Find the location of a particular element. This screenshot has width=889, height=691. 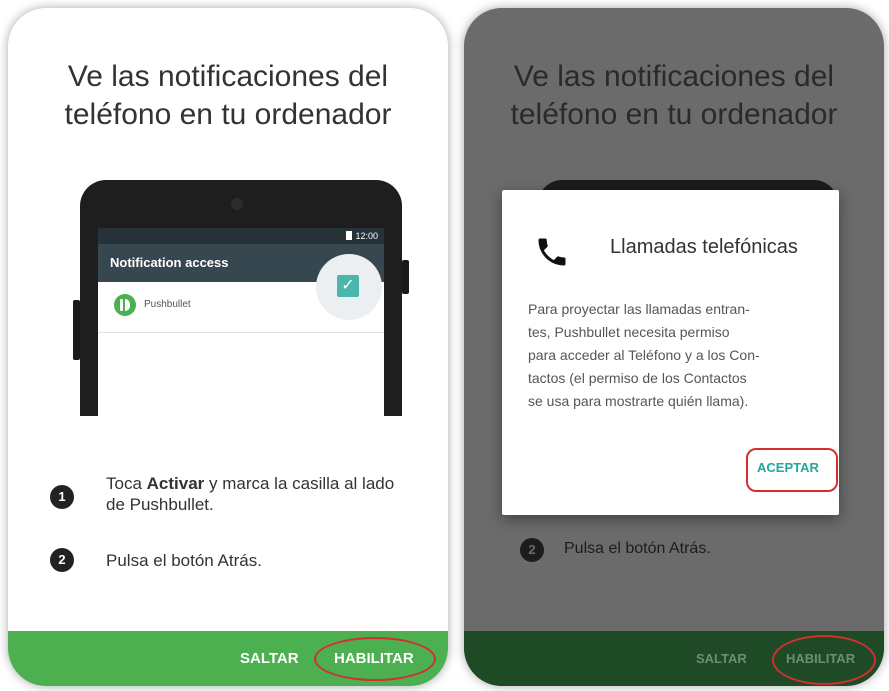

phone-side-button-left is located at coordinates (76, 330).